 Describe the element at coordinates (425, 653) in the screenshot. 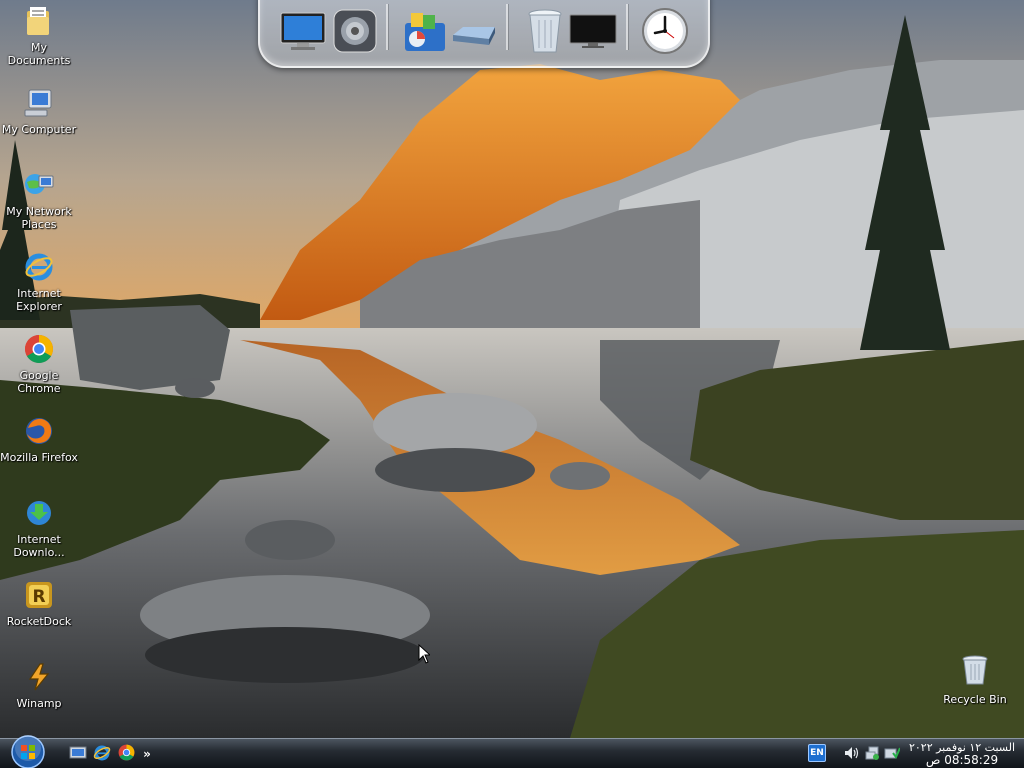

I see `mouse-cursor-icon` at that location.